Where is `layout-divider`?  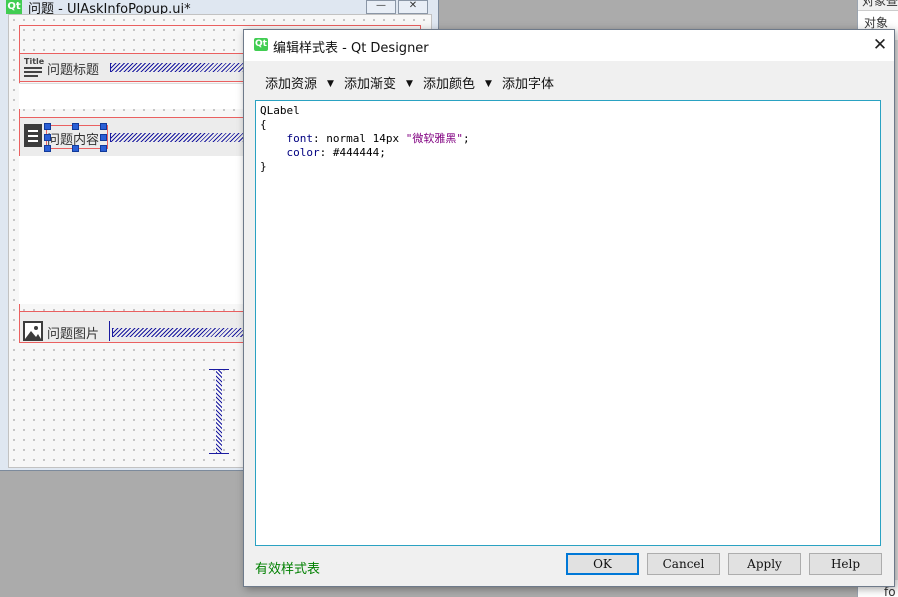
layout-divider is located at coordinates (109, 331).